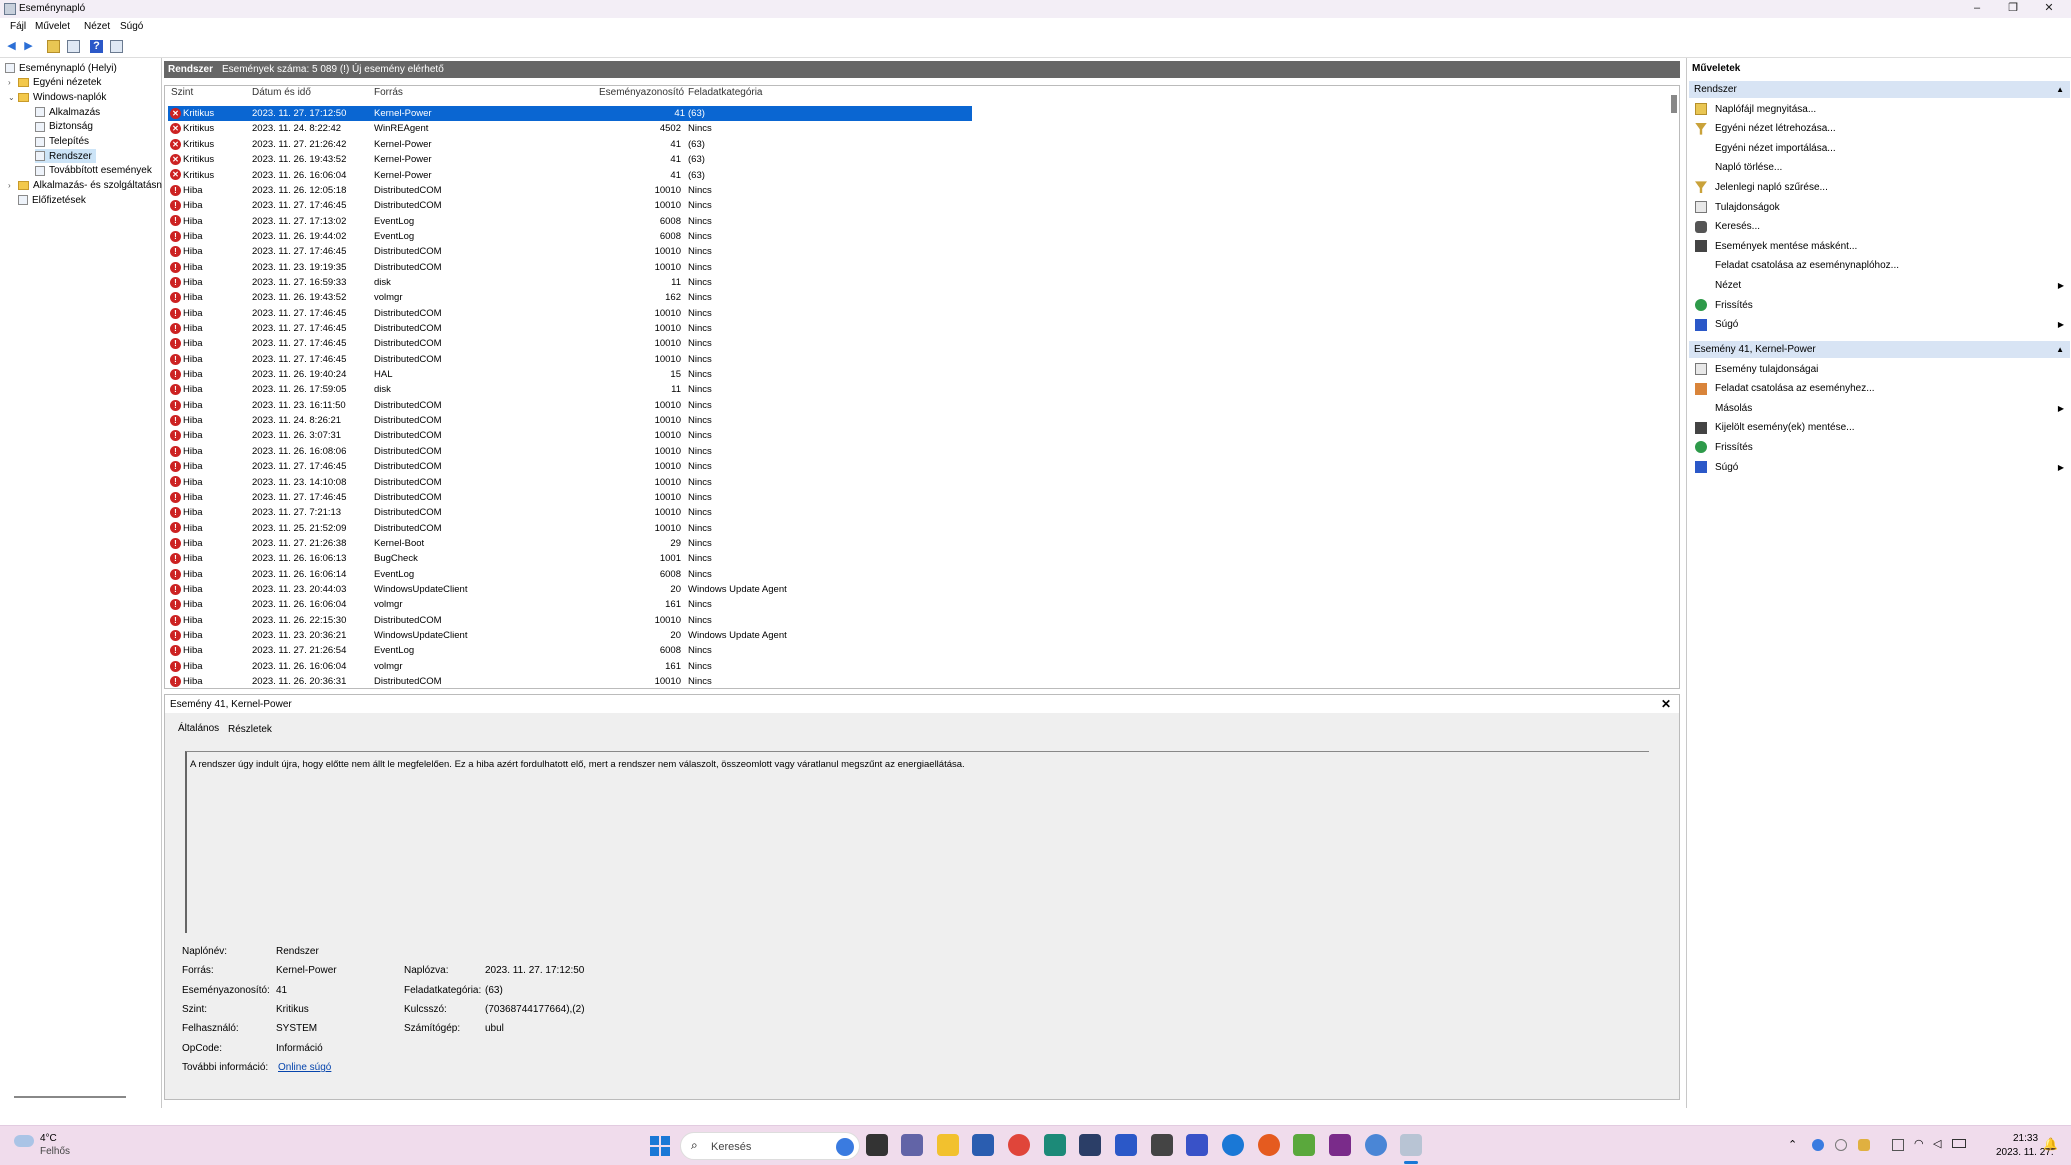 This screenshot has width=2071, height=1165. I want to click on tree-node: › Egyéni nézetek, so click(54, 83).